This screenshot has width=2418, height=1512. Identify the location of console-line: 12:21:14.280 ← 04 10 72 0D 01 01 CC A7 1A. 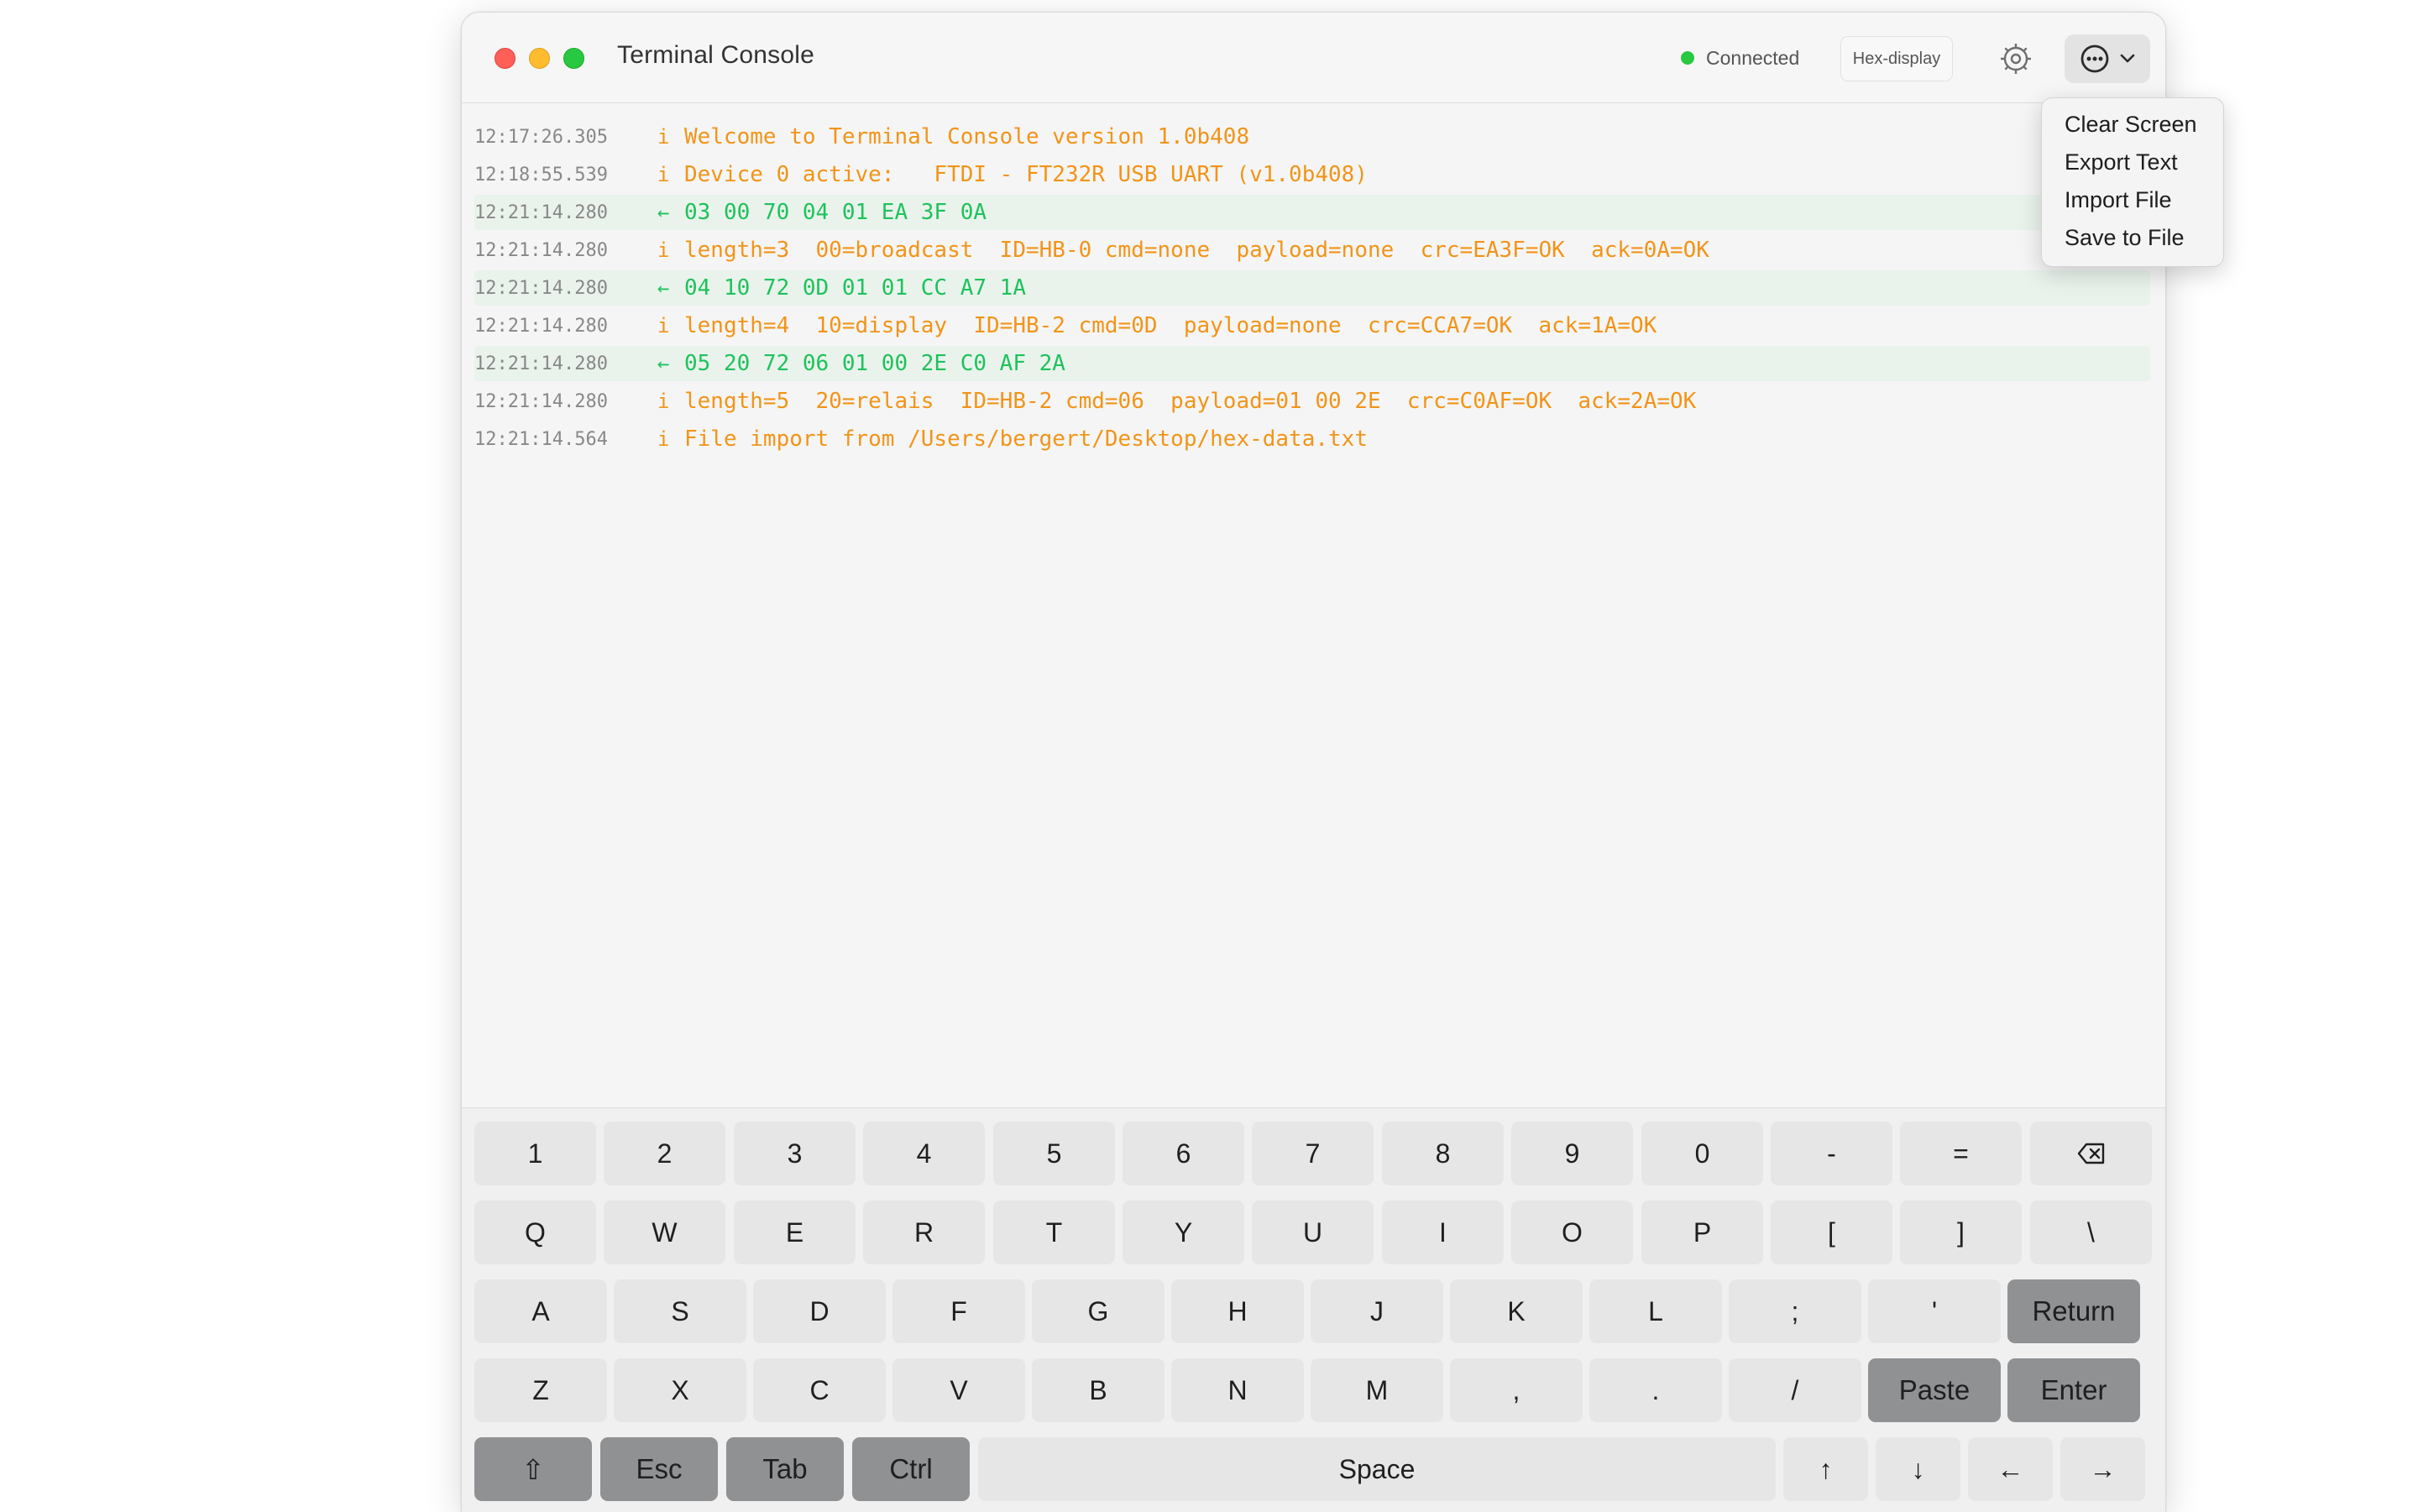
(1312, 288).